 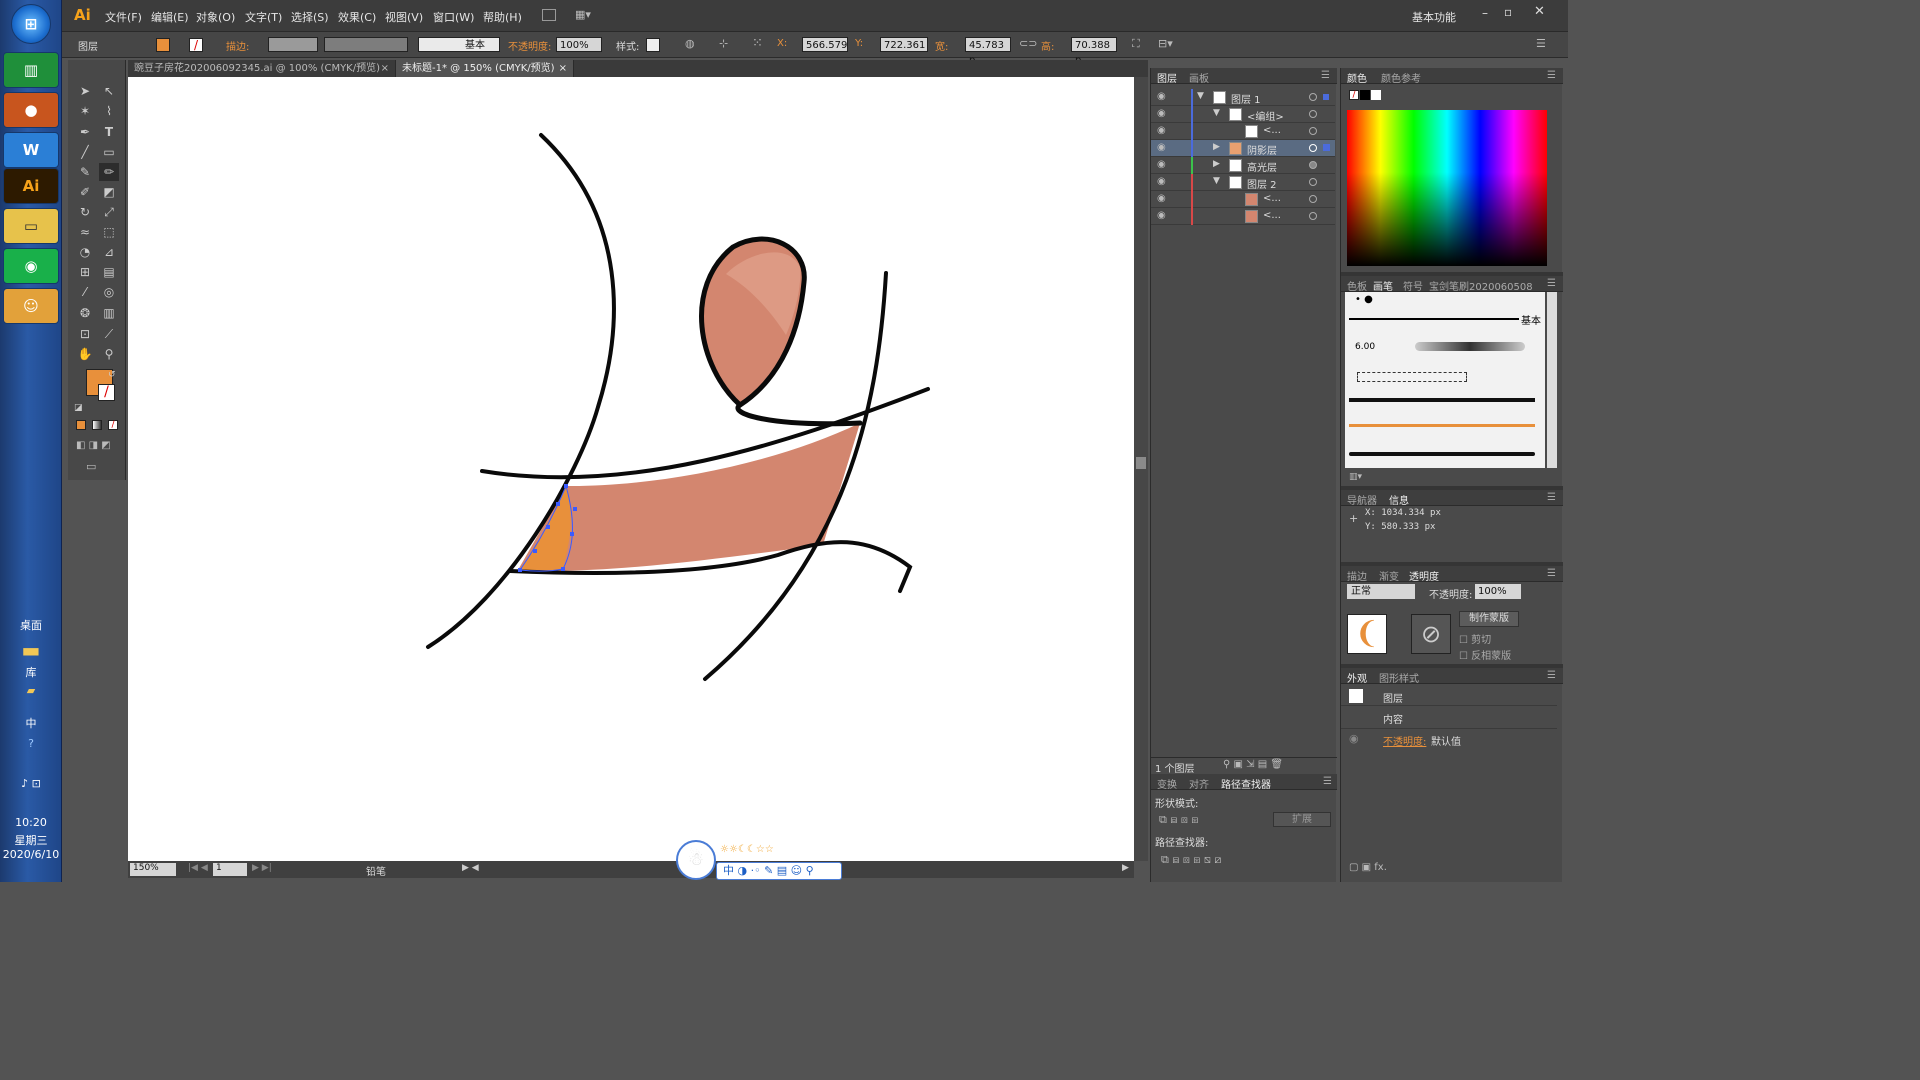 What do you see at coordinates (1399, 499) in the screenshot?
I see `tab-info: 信息` at bounding box center [1399, 499].